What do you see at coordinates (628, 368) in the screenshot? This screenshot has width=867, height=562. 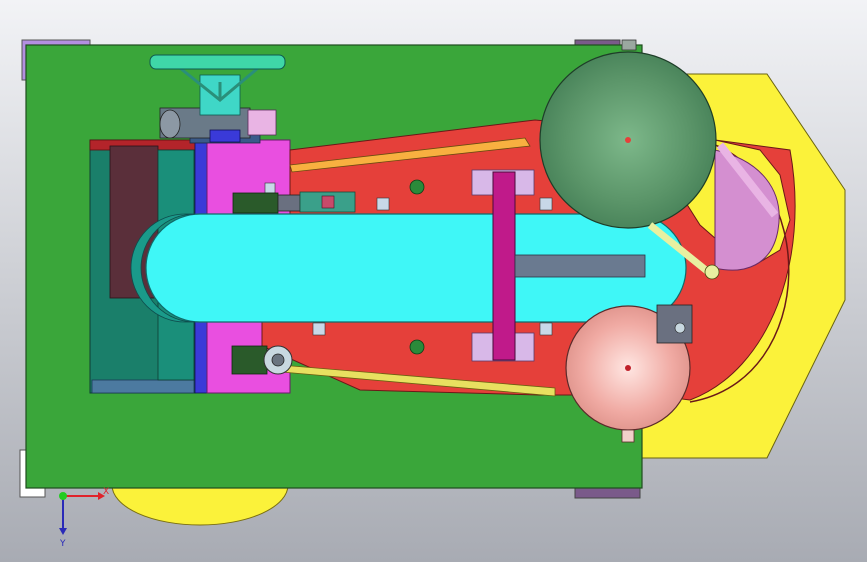 I see `lower-pulley-center` at bounding box center [628, 368].